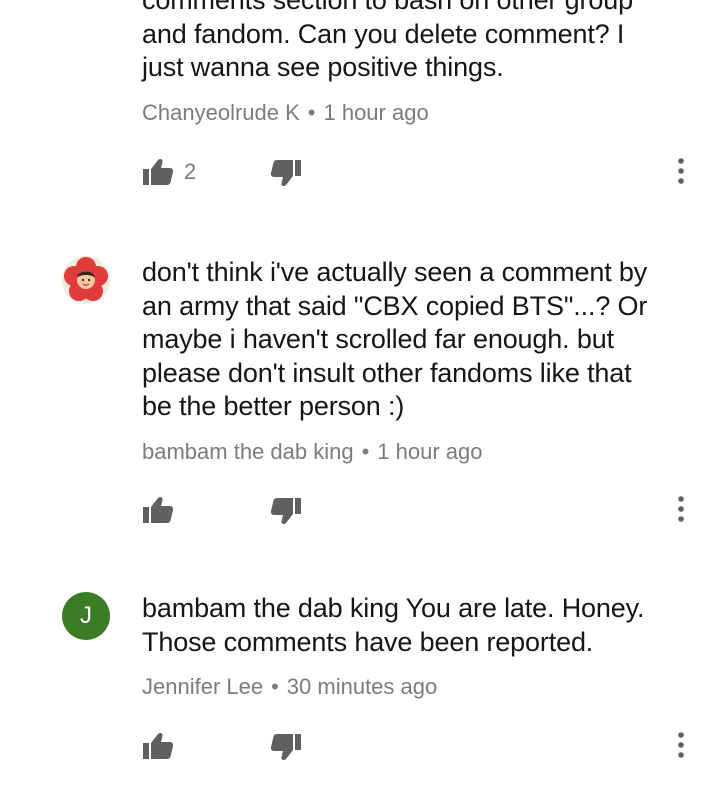 This screenshot has width=717, height=794. I want to click on avatar-letter: J, so click(86, 615).